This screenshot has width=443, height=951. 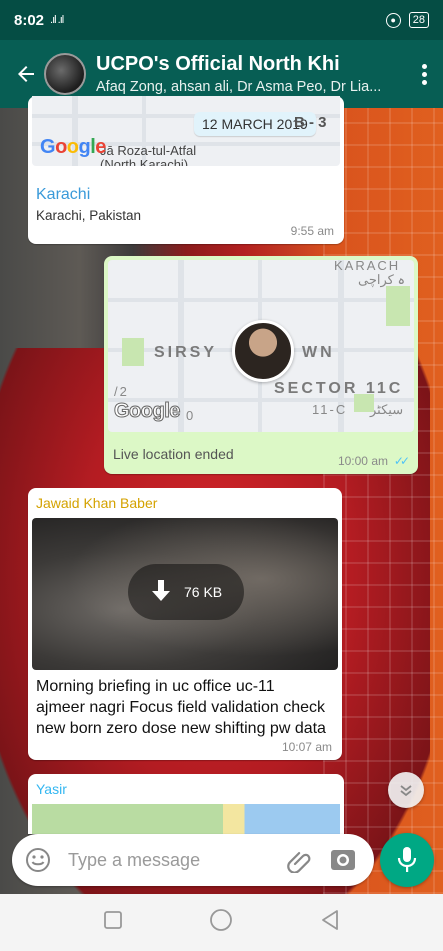 I want to click on navigation-bar, so click(x=221, y=922).